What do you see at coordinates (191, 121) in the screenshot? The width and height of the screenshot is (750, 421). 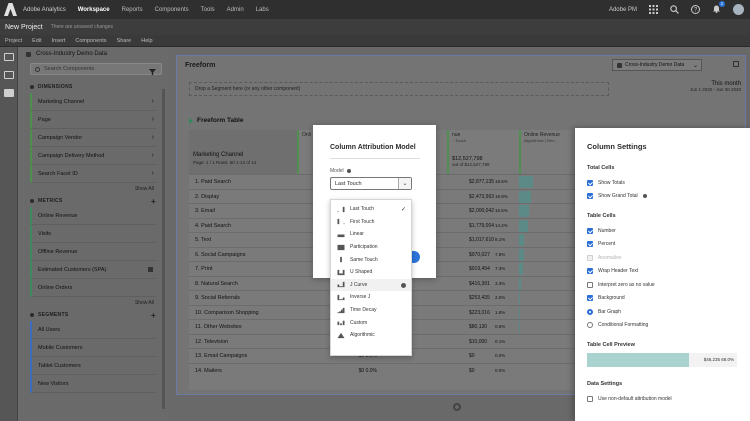 I see `collapse-arrow-icon` at bounding box center [191, 121].